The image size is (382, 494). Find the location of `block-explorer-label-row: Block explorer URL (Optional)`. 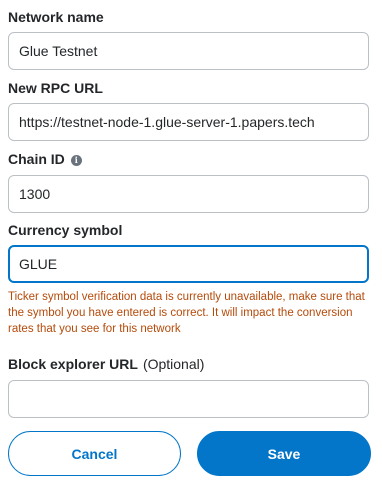

block-explorer-label-row: Block explorer URL (Optional) is located at coordinates (106, 364).